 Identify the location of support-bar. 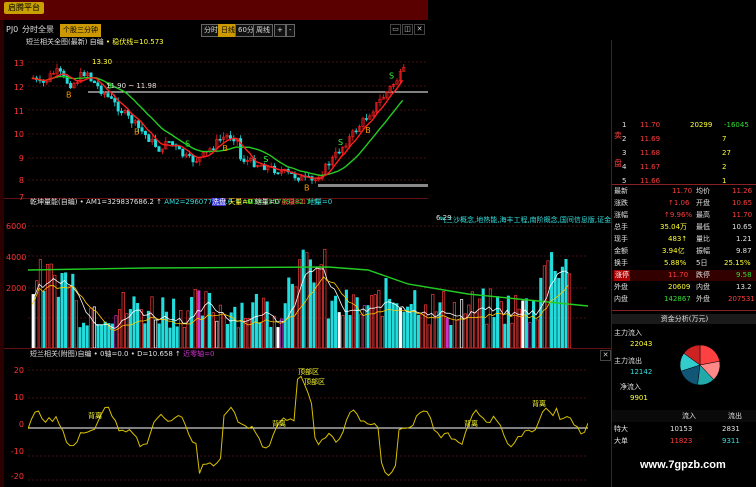
(373, 185).